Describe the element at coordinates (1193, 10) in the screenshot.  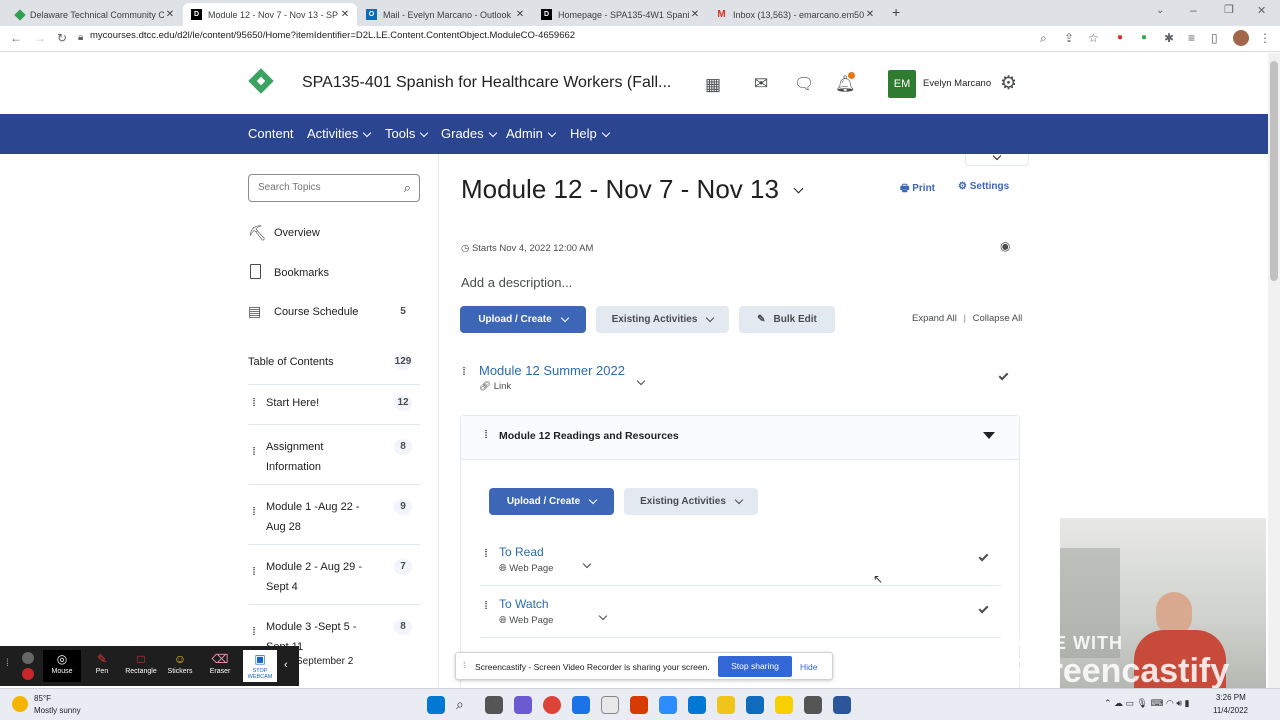
I see `minimize-icon: –` at that location.